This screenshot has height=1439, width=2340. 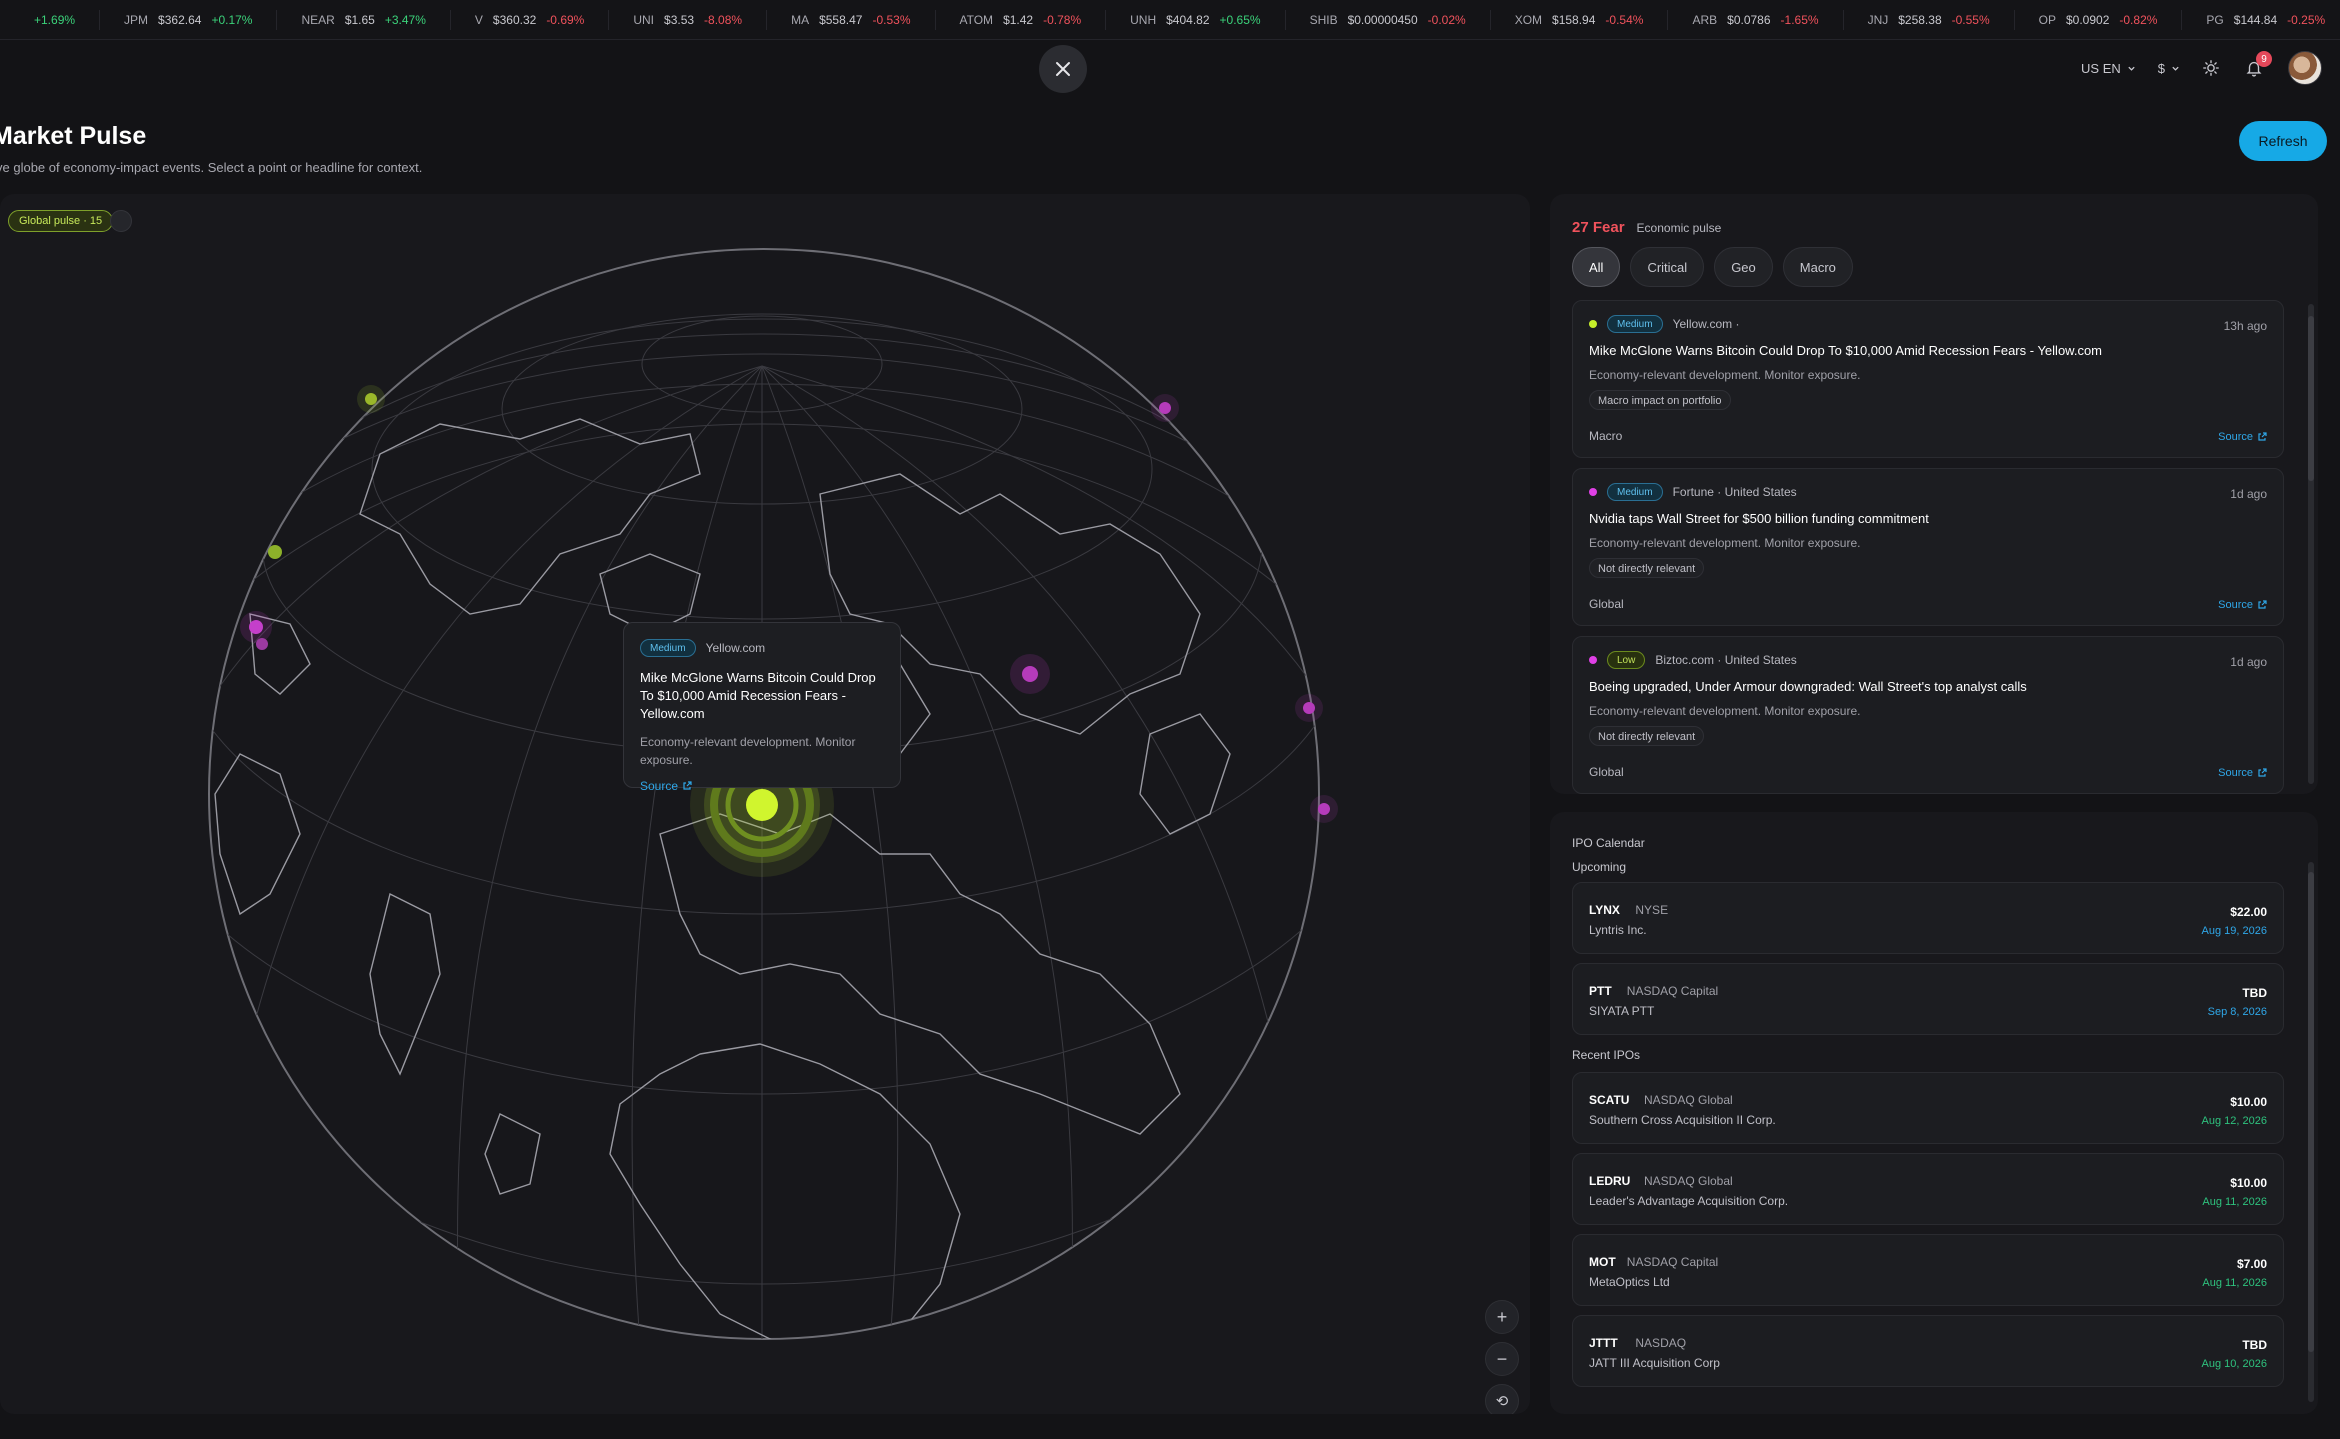 I want to click on zoom-in-button: +, so click(x=1502, y=1317).